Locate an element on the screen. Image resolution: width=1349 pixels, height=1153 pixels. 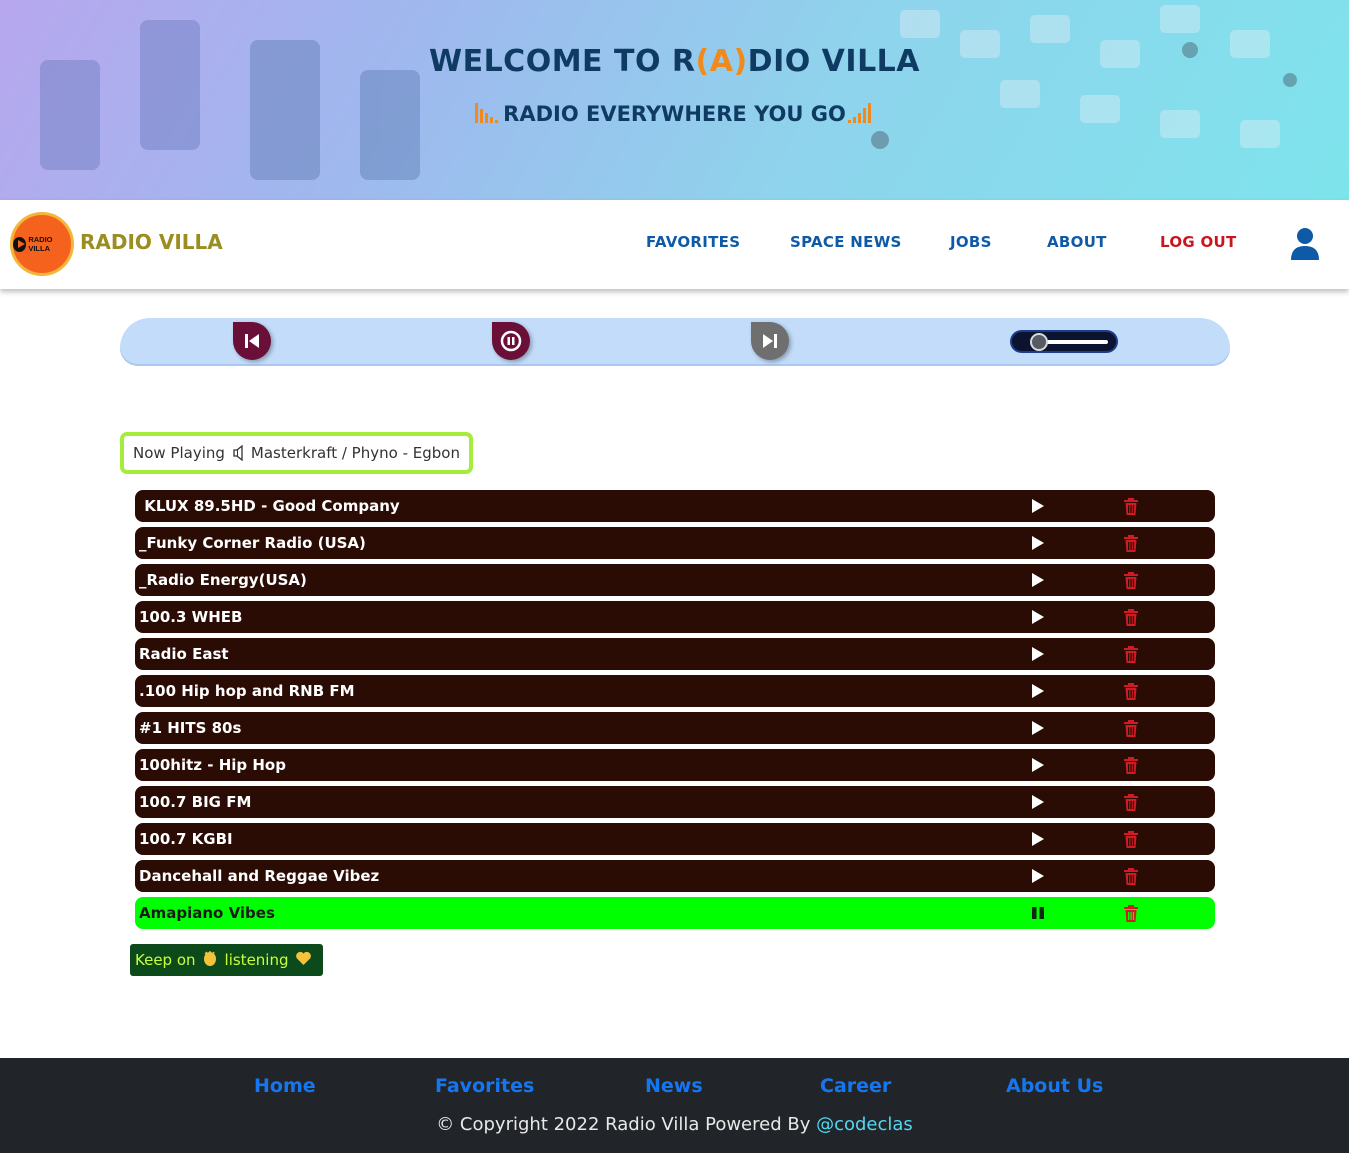
now-playing-track: Masterkraft / Phyno - Egbon is located at coordinates (355, 453).